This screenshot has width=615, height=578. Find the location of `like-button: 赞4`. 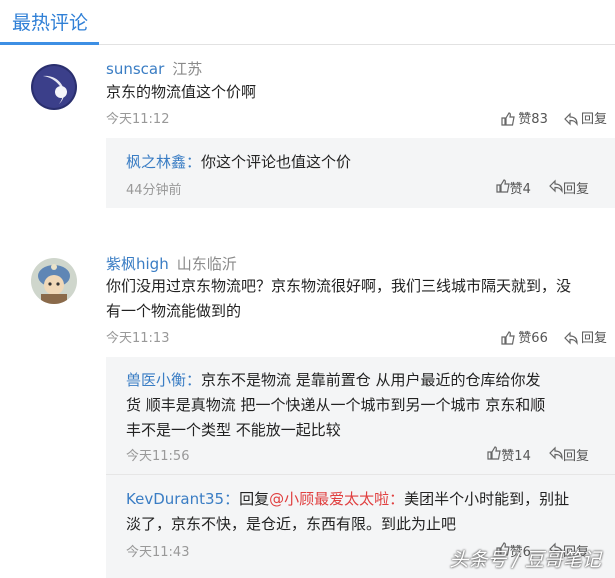

like-button: 赞4 is located at coordinates (515, 188).